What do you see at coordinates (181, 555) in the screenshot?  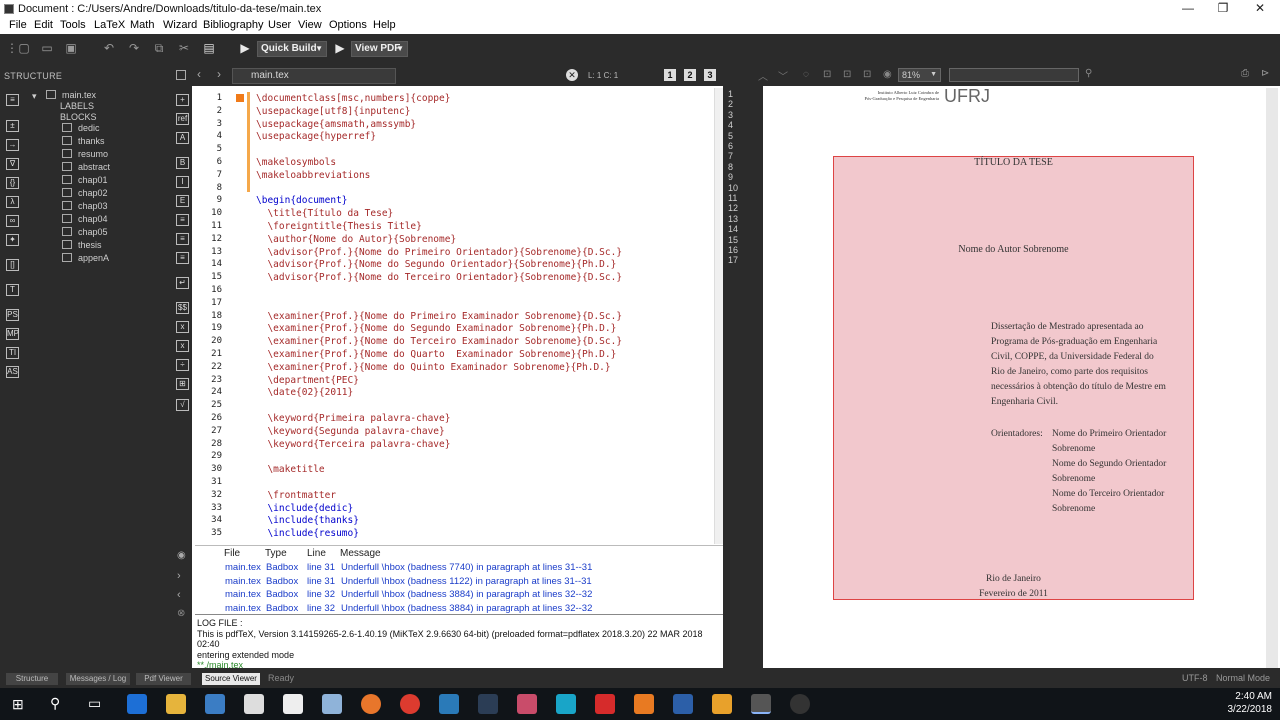 I see `eye-icon: ◉` at bounding box center [181, 555].